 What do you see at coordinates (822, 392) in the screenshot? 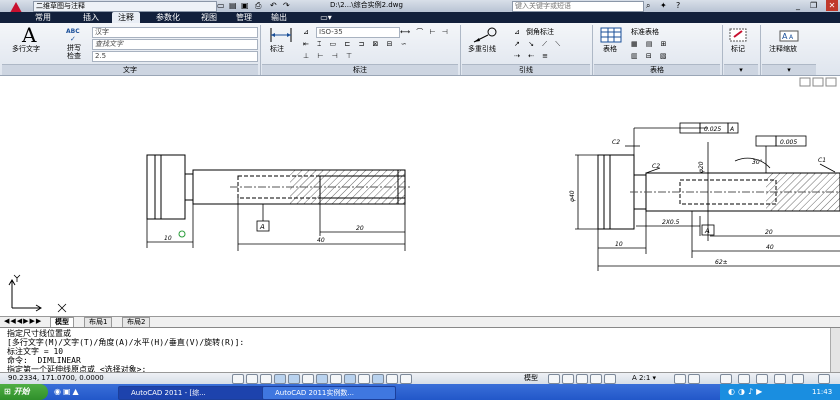
I see `system-clock: 11:43` at bounding box center [822, 392].